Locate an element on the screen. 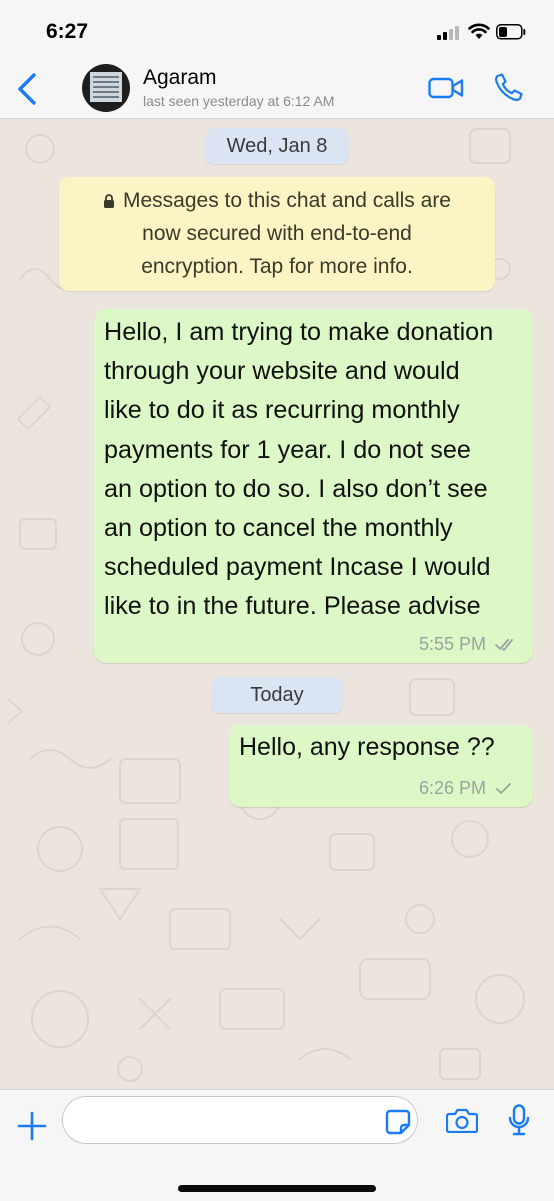 The width and height of the screenshot is (554, 1201). encryption-notice-line: now secured with end-to-end is located at coordinates (277, 233).